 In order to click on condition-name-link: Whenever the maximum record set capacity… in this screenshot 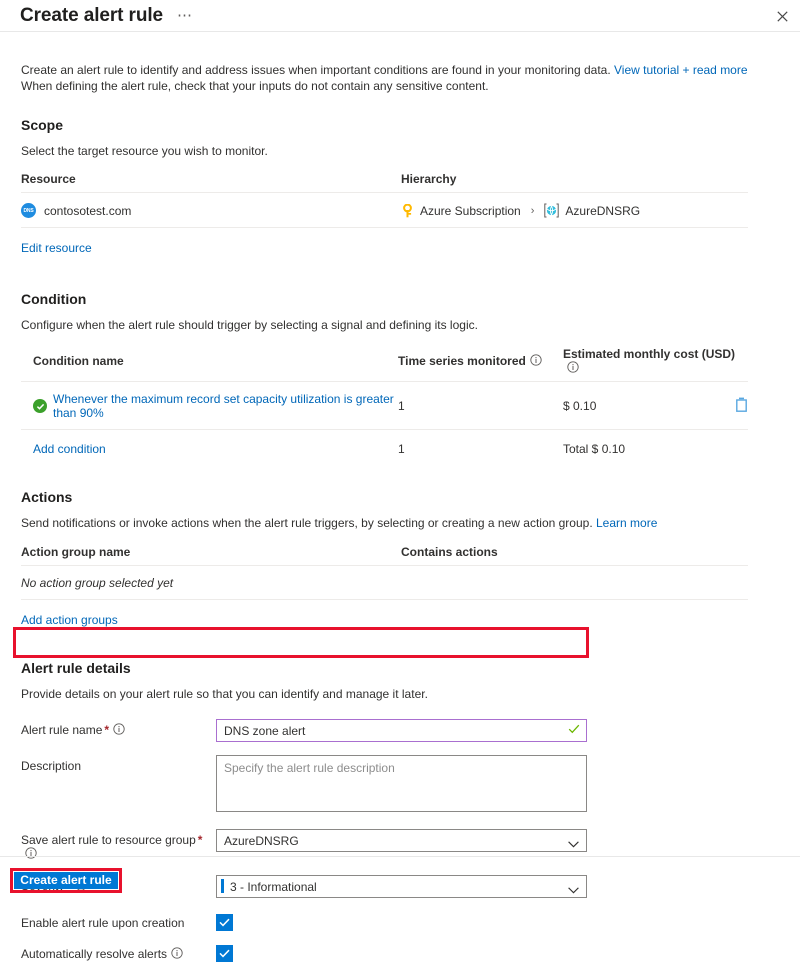, I will do `click(225, 406)`.